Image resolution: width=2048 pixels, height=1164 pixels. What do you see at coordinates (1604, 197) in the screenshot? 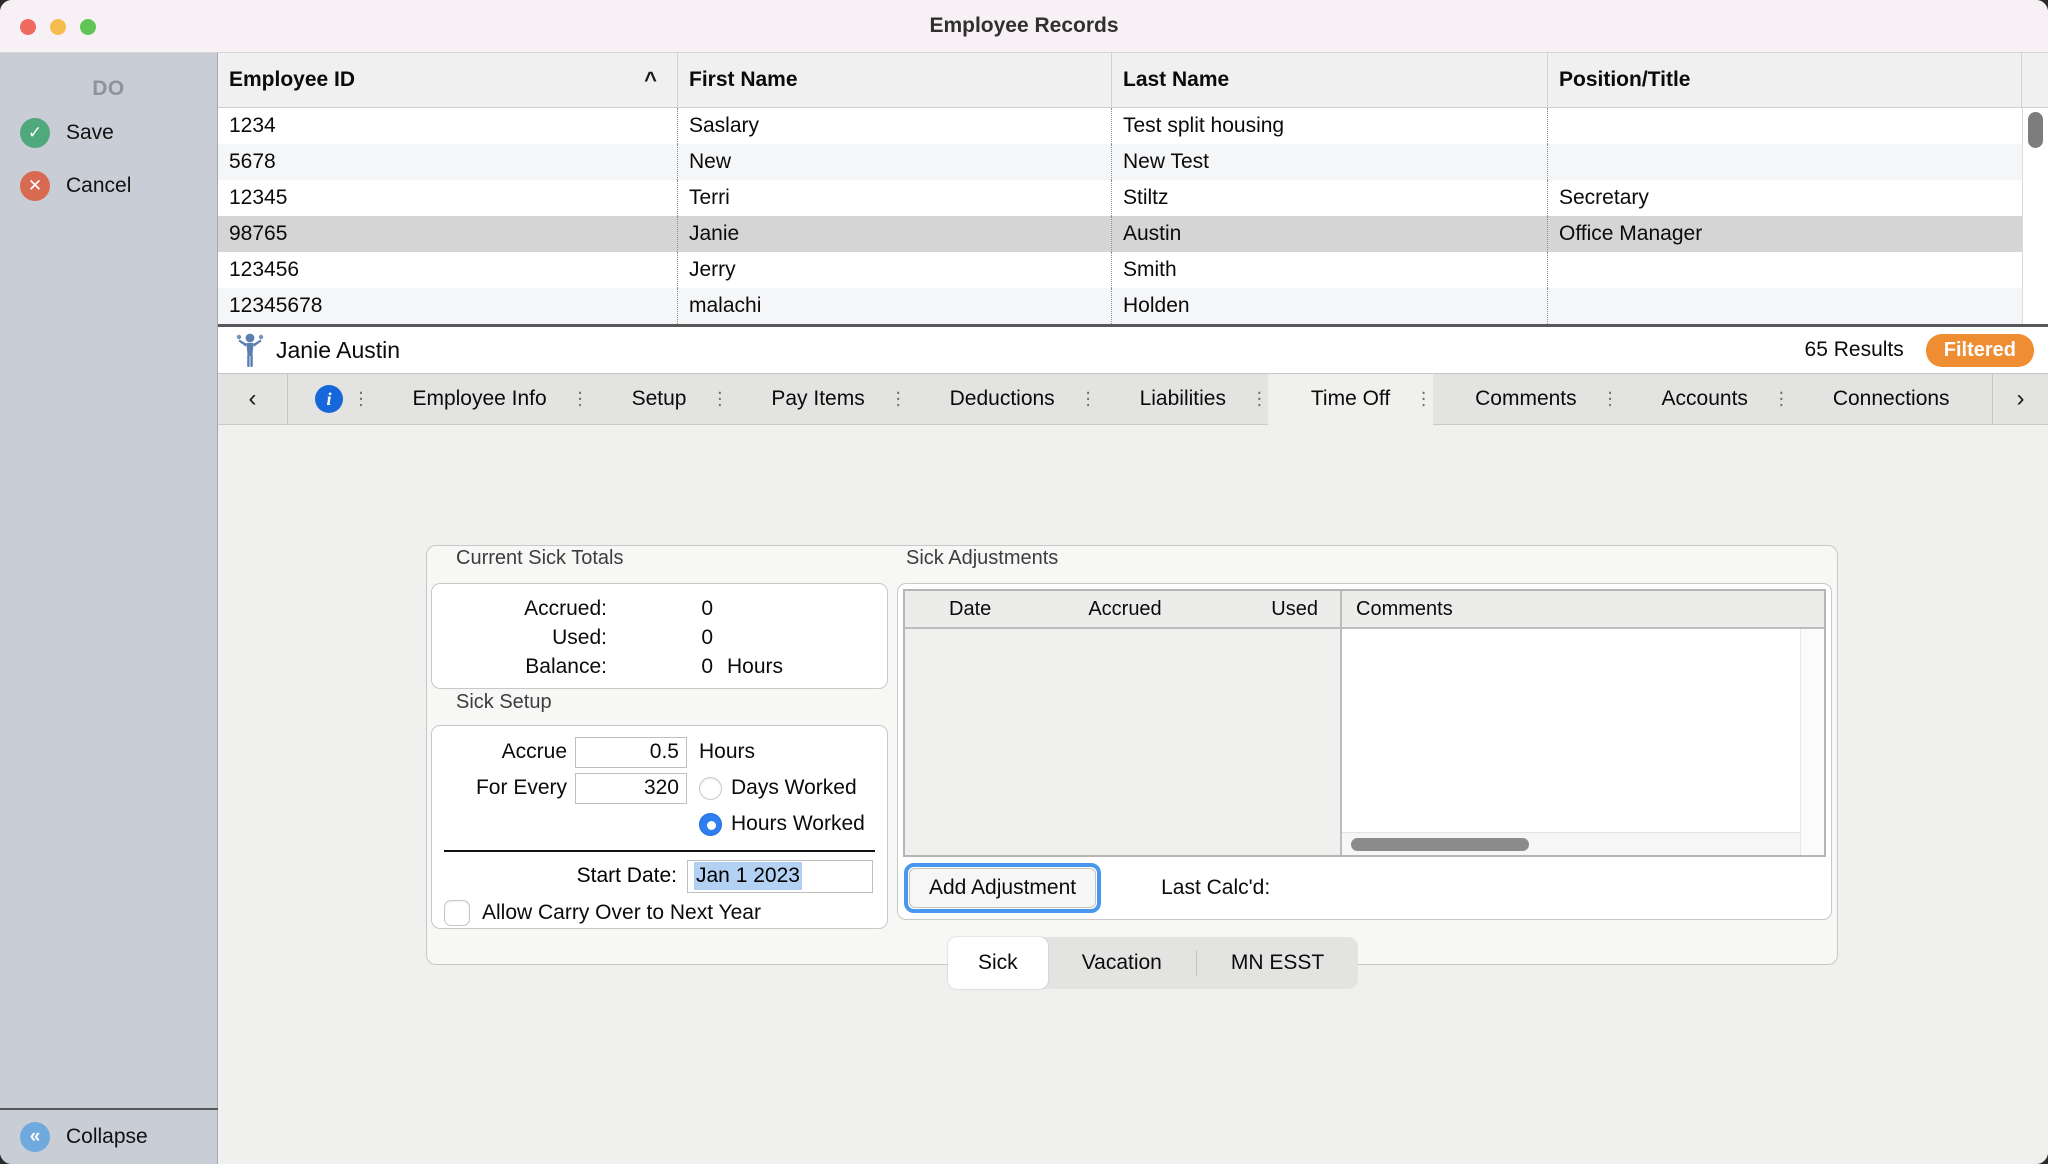
I see `cell-position: Secretary` at bounding box center [1604, 197].